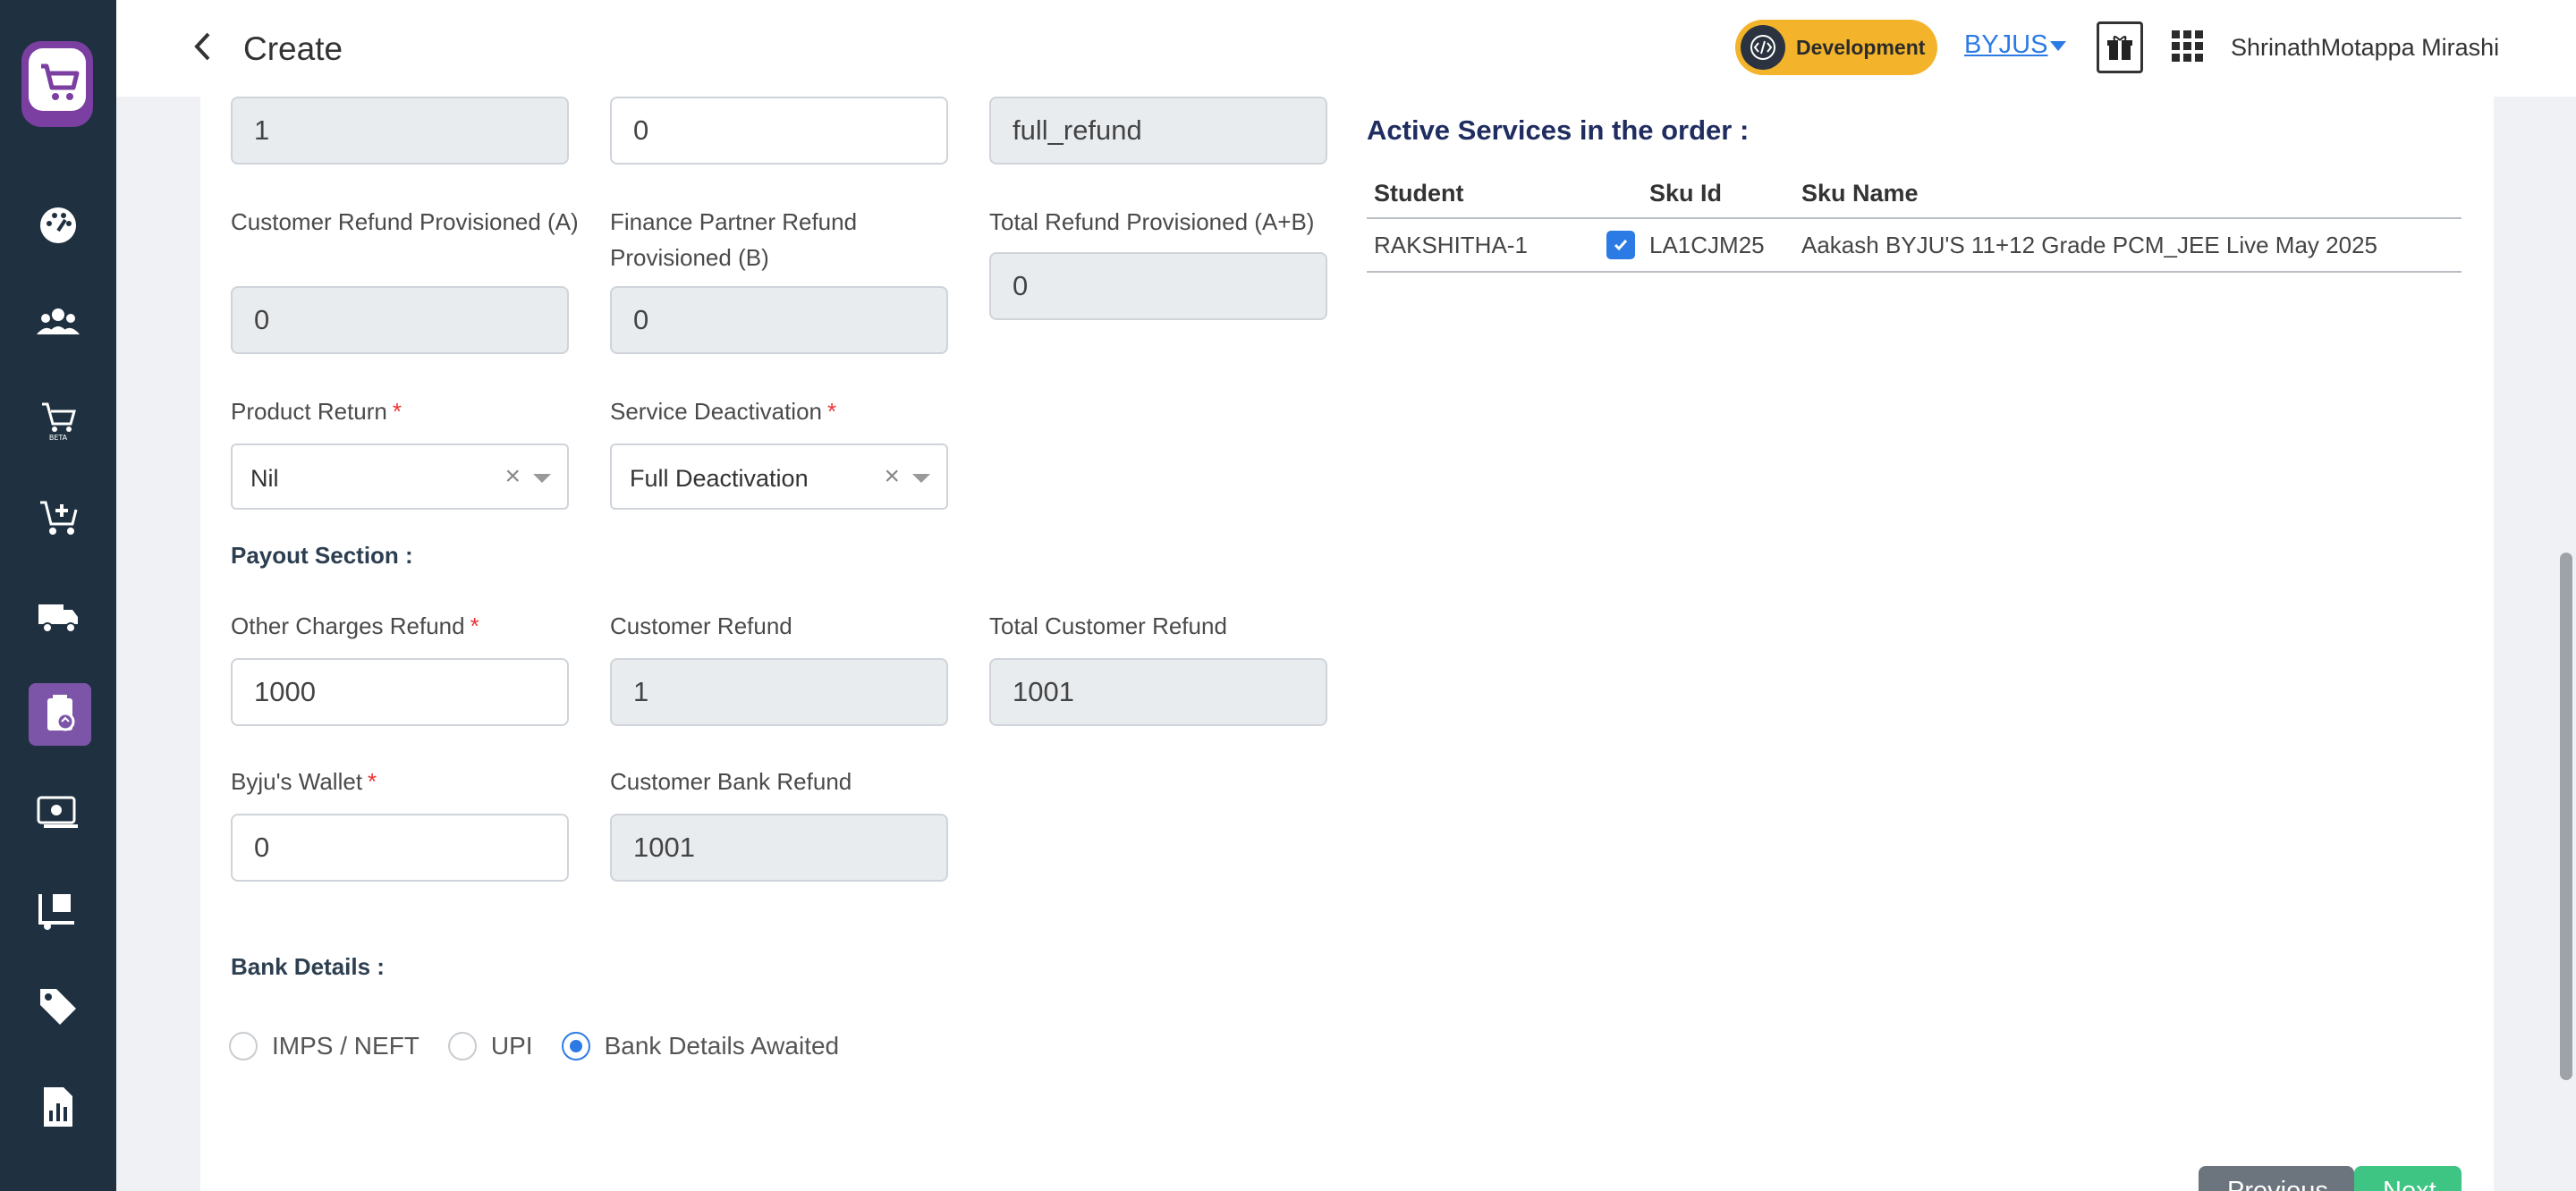 The height and width of the screenshot is (1191, 2576). Describe the element at coordinates (316, 411) in the screenshot. I see `product-return-label: Product Return *` at that location.